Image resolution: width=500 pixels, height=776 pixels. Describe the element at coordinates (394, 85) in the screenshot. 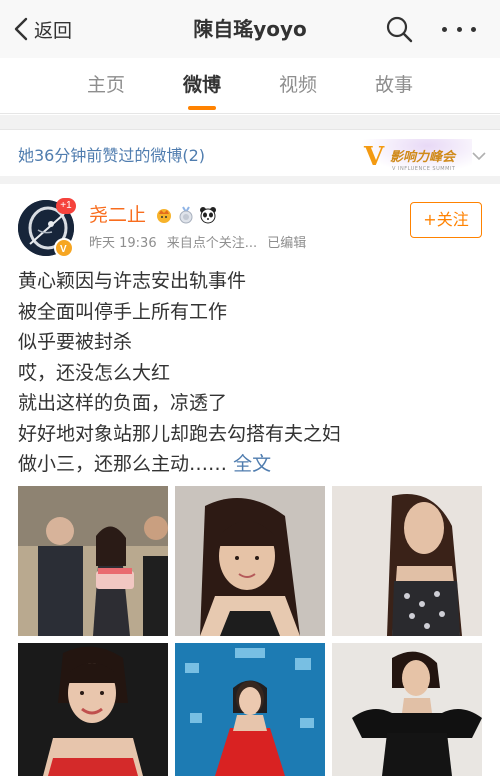

I see `tab-stories: 故事` at that location.